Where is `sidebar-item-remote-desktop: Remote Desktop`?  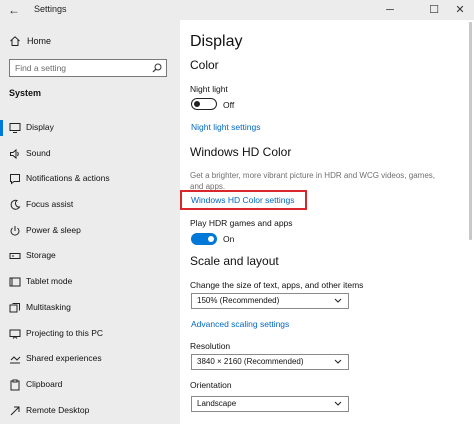
sidebar-item-remote-desktop: Remote Desktop is located at coordinates (90, 411).